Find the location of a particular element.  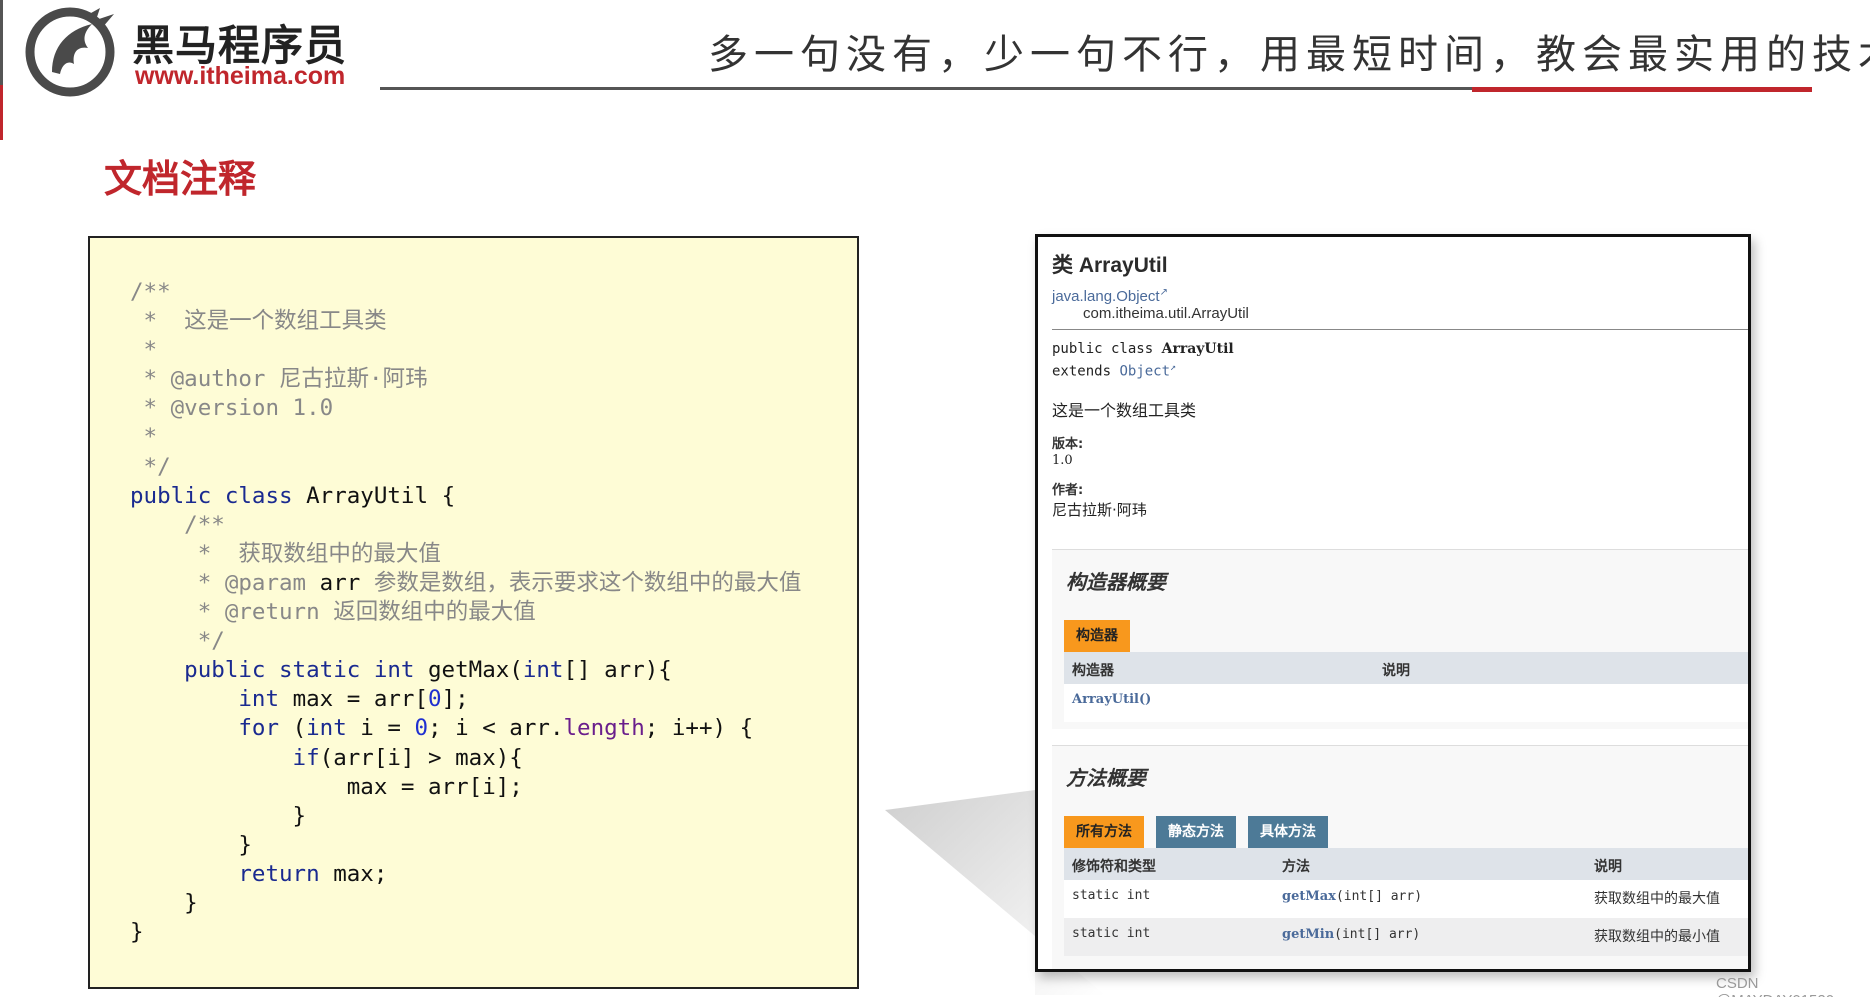

divider is located at coordinates (1400, 329).